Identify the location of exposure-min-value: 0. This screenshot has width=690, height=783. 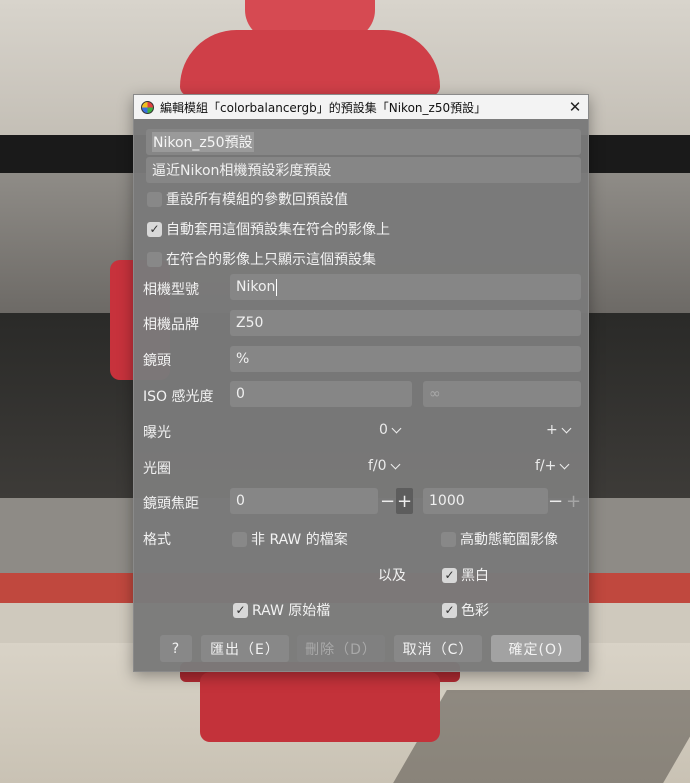
(383, 430).